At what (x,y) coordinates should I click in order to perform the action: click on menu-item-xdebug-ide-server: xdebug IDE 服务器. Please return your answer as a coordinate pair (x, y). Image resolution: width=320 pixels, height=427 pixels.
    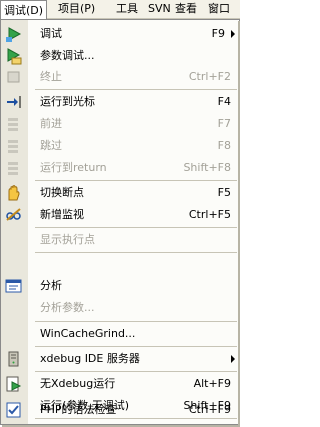
    Looking at the image, I should click on (120, 359).